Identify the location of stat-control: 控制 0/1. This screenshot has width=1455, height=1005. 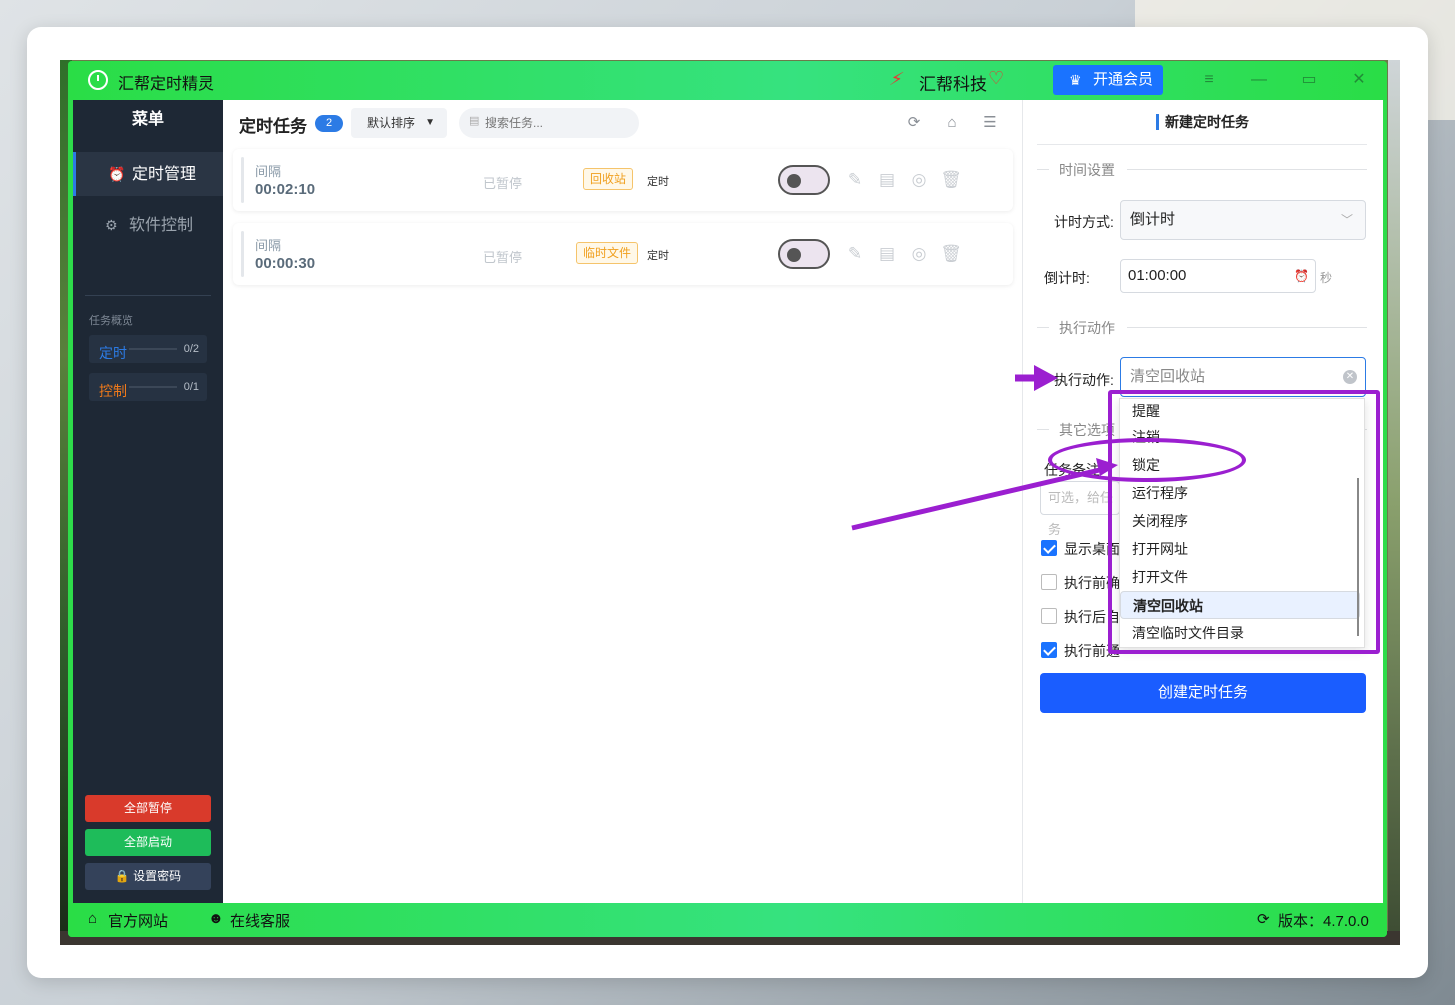
(148, 387).